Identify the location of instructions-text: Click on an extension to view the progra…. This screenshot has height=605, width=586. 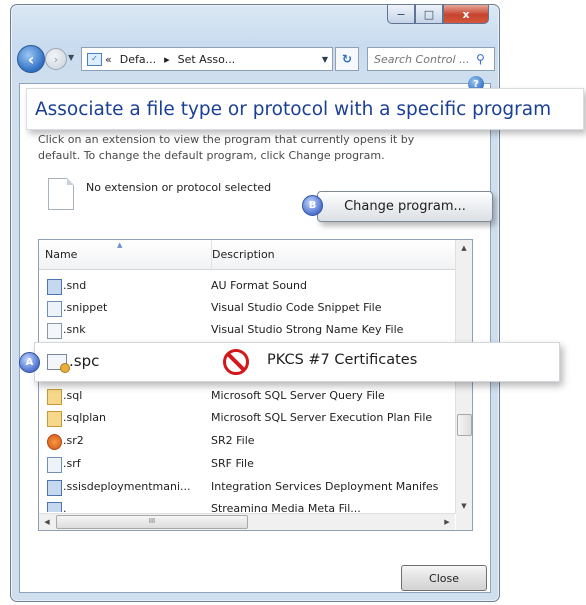
(226, 147).